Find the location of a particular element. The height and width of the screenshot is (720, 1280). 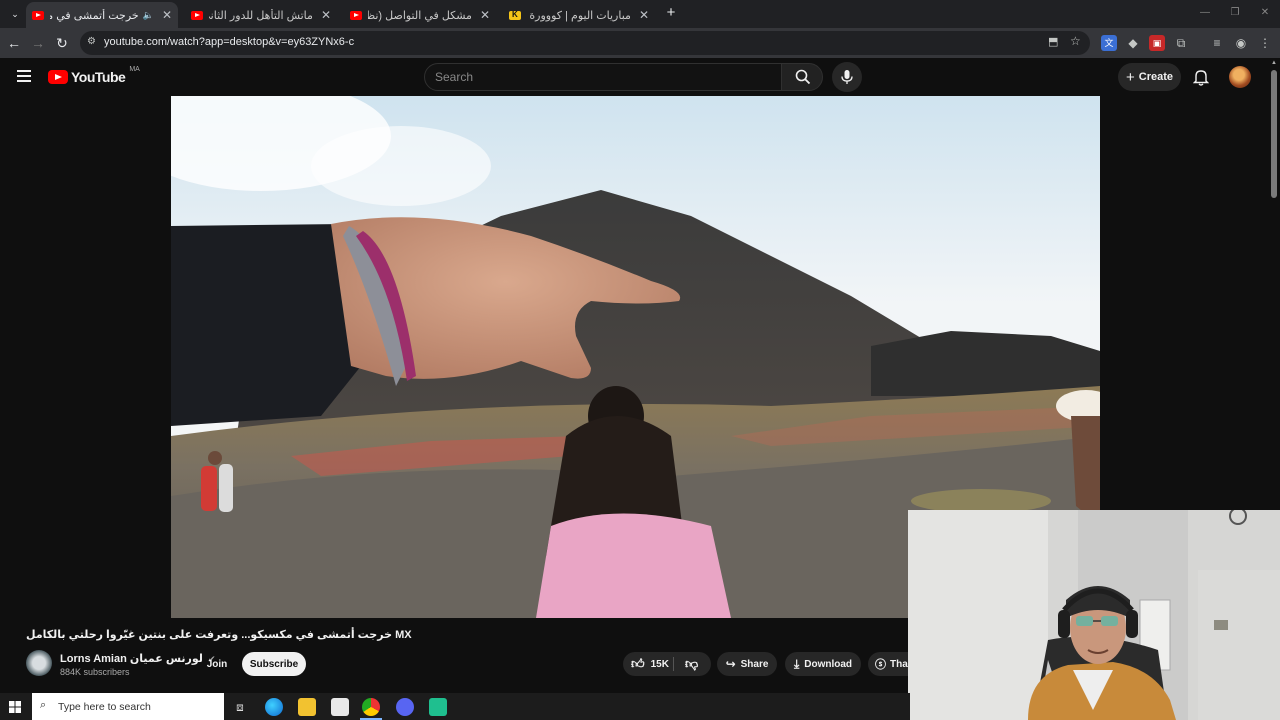

subscribe-label: Subscribe is located at coordinates (274, 664).